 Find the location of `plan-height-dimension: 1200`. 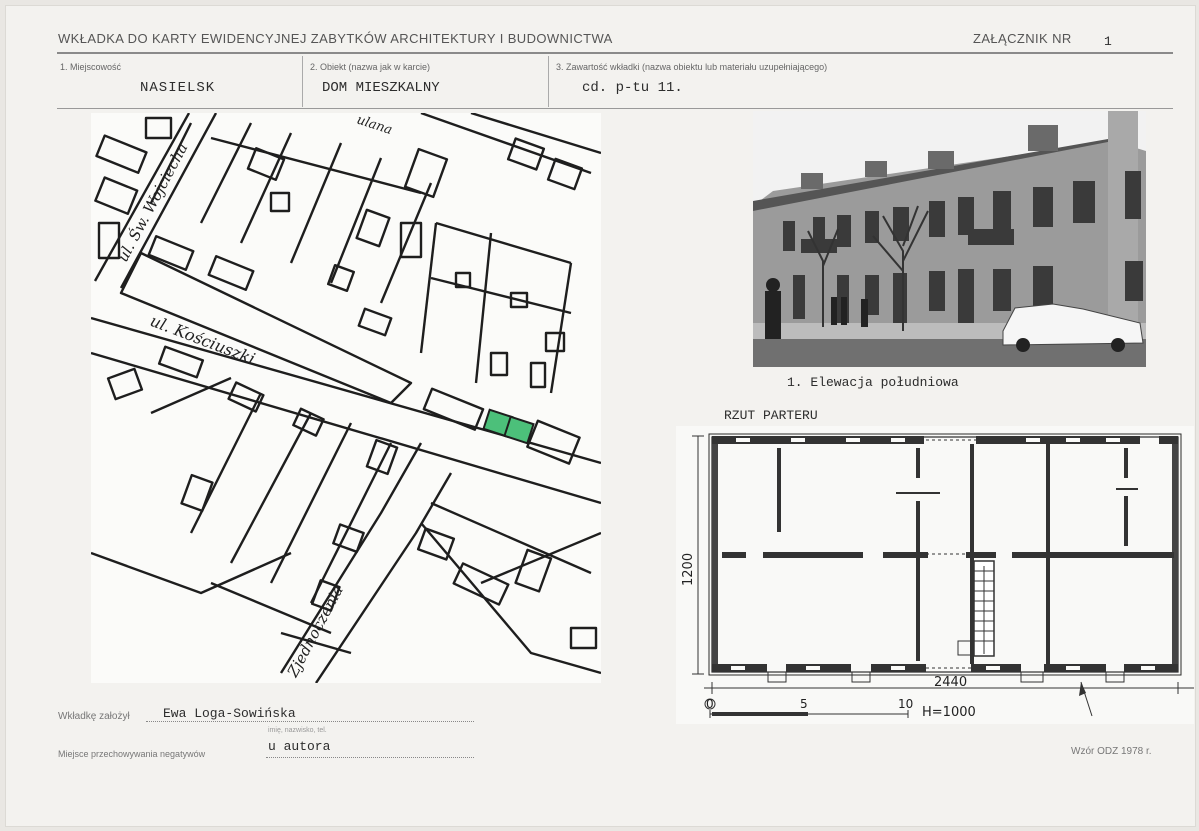

plan-height-dimension: 1200 is located at coordinates (688, 569).